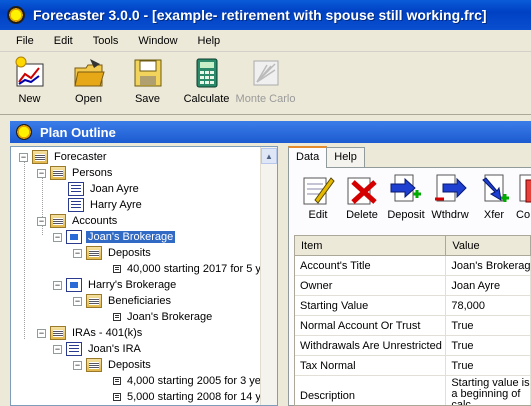 The height and width of the screenshot is (406, 531). I want to click on row-value: 78,000, so click(488, 305).